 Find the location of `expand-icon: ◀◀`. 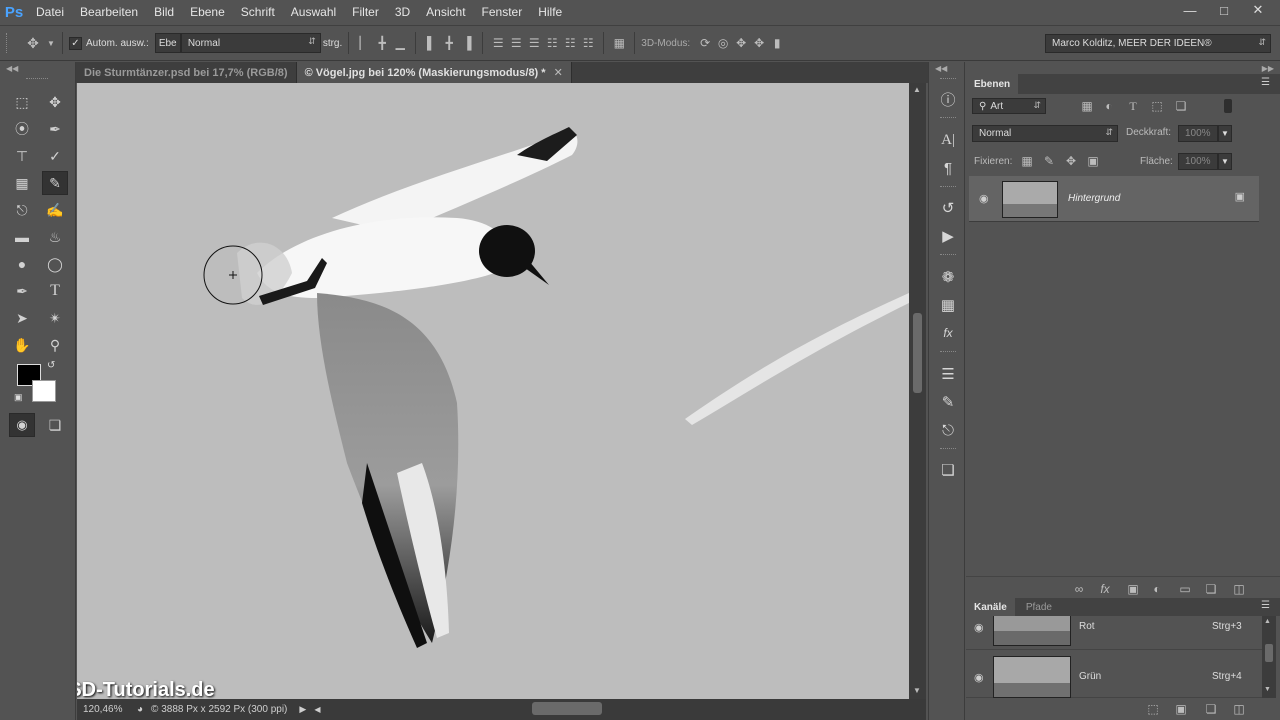

expand-icon: ◀◀ is located at coordinates (941, 68).